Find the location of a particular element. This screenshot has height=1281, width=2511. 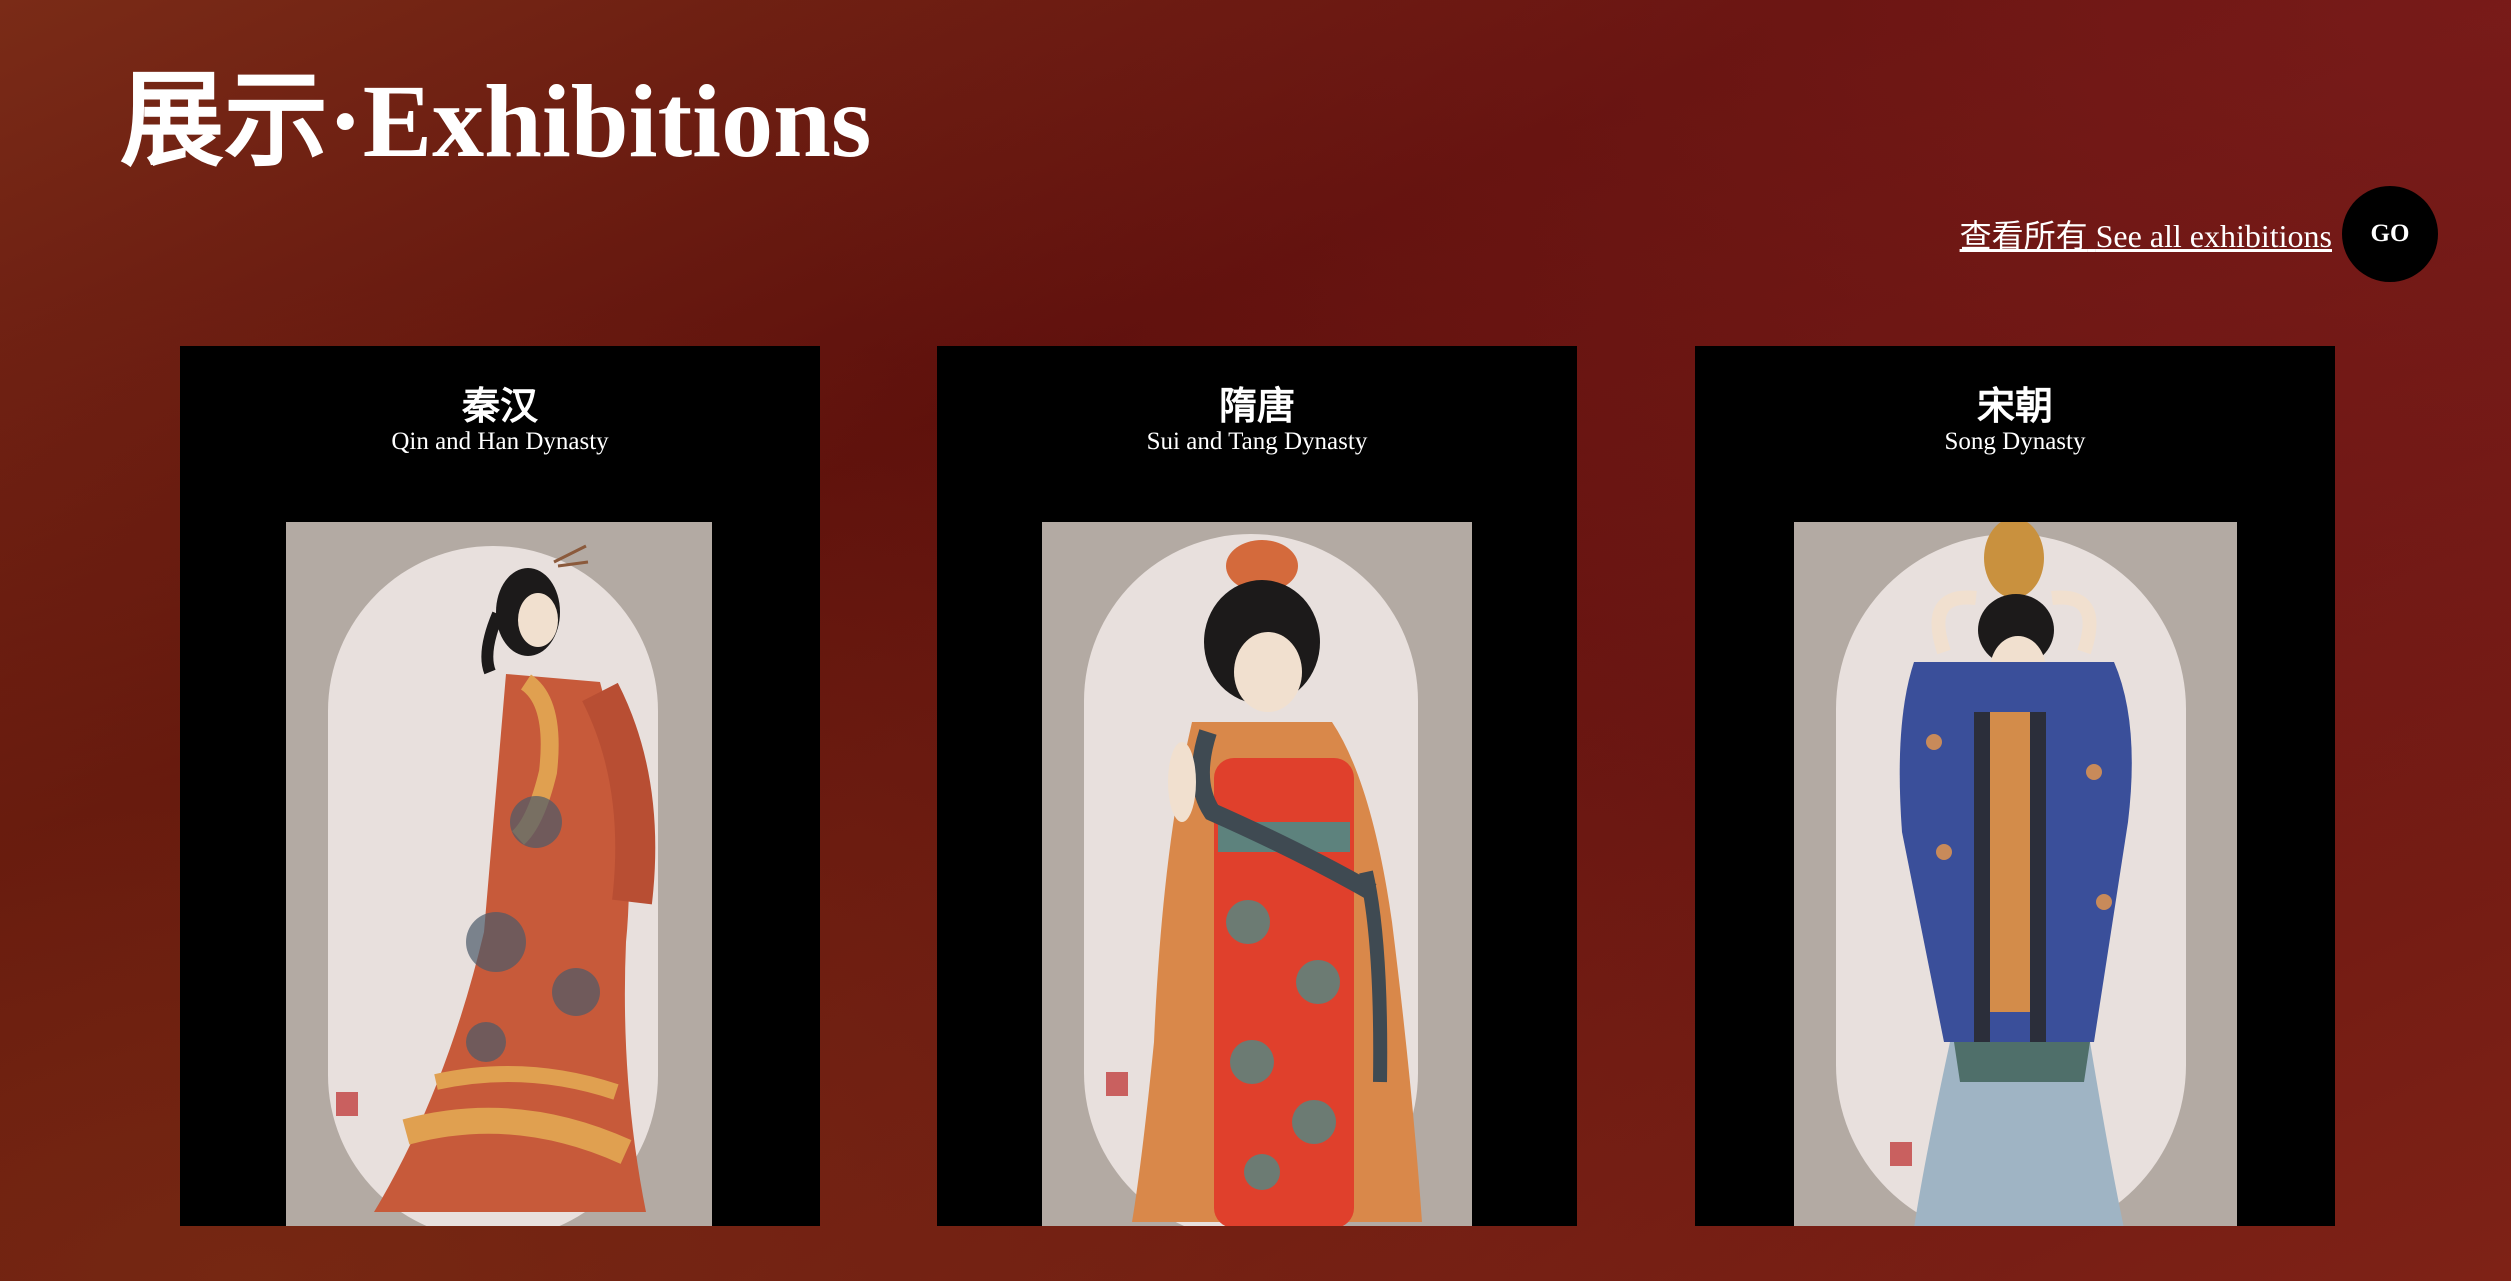

page-title-en: Exhibitions is located at coordinates (617, 121).